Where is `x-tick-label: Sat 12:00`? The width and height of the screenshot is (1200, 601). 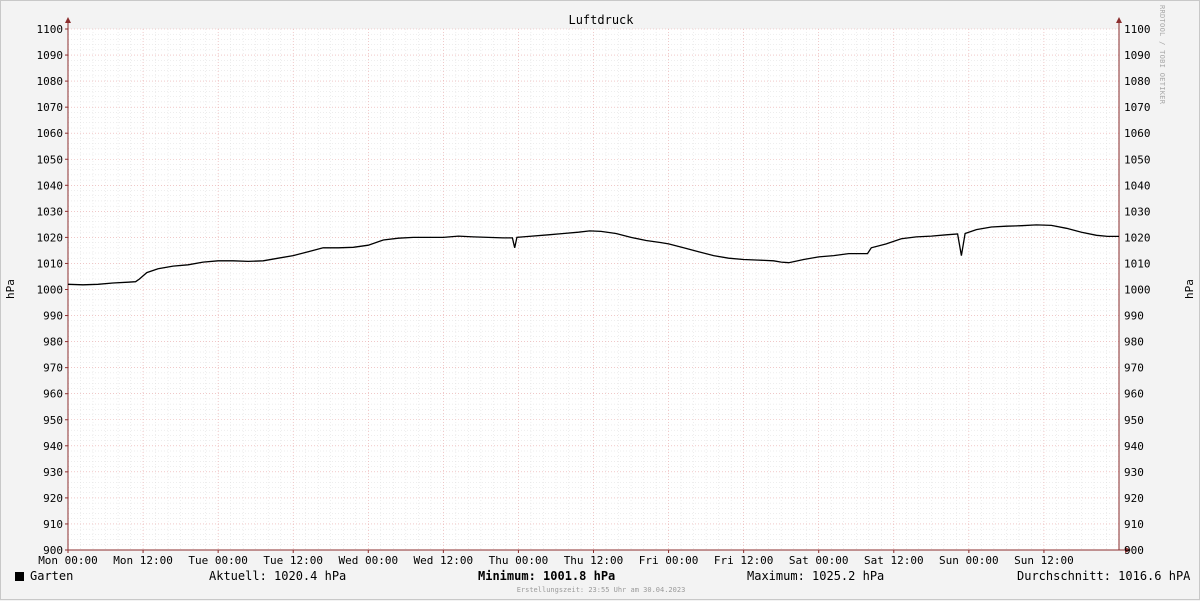 x-tick-label: Sat 12:00 is located at coordinates (894, 560).